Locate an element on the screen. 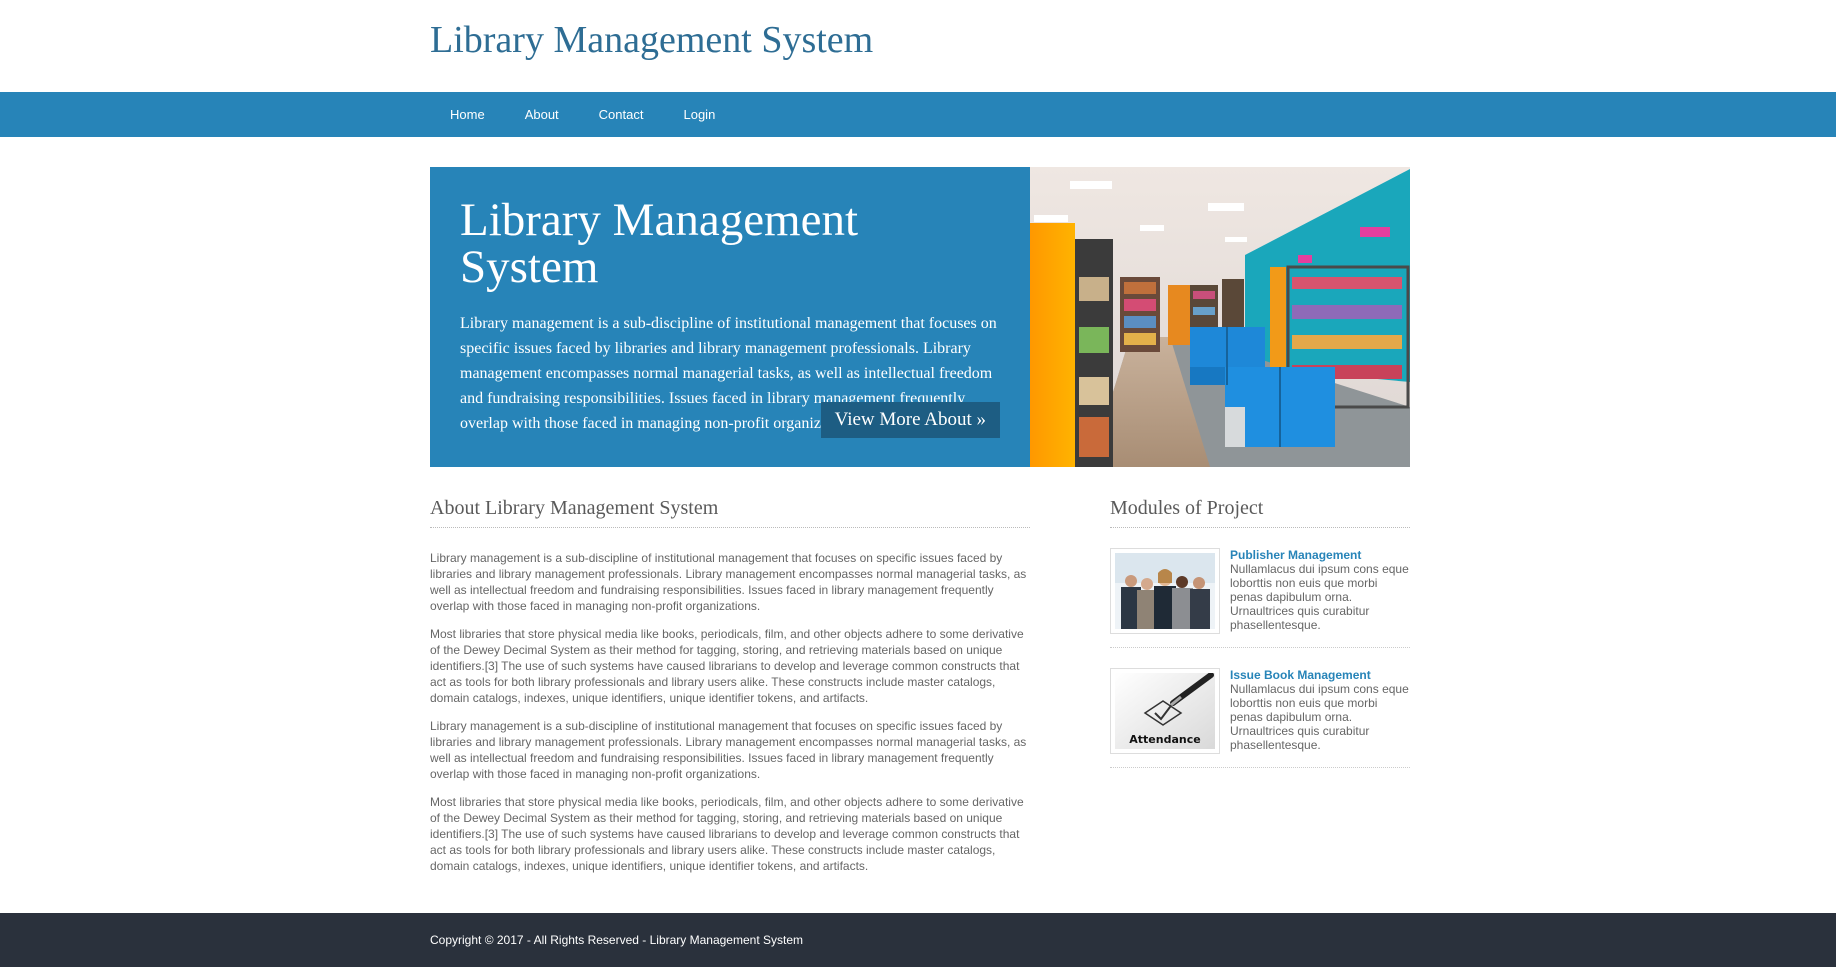 The image size is (1836, 967). site-title: Library Management System is located at coordinates (920, 31).